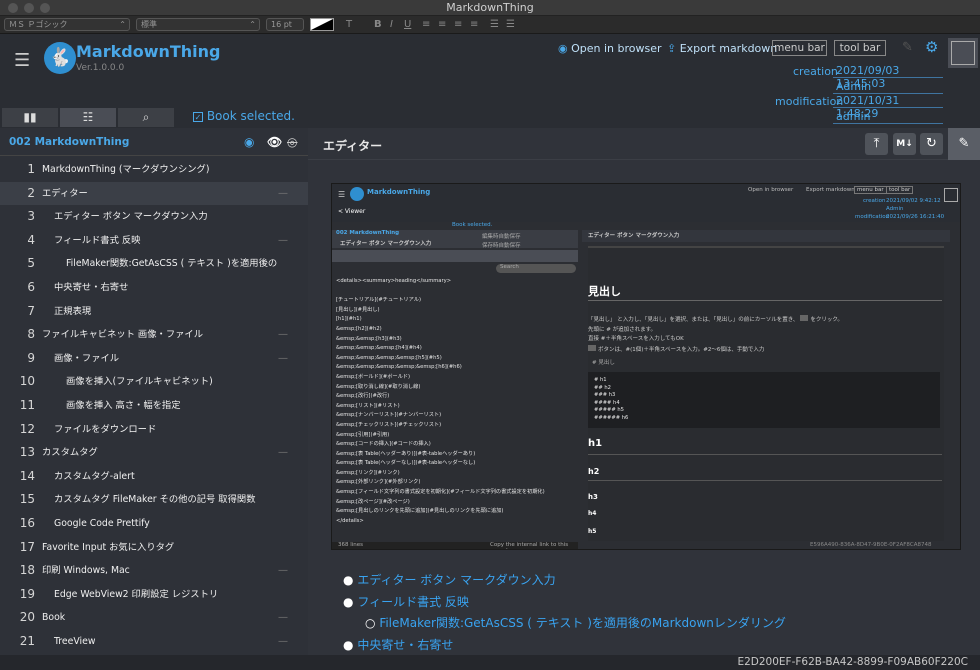 This screenshot has width=980, height=670. Describe the element at coordinates (31, 287) in the screenshot. I see `tree-item-number: 6` at that location.